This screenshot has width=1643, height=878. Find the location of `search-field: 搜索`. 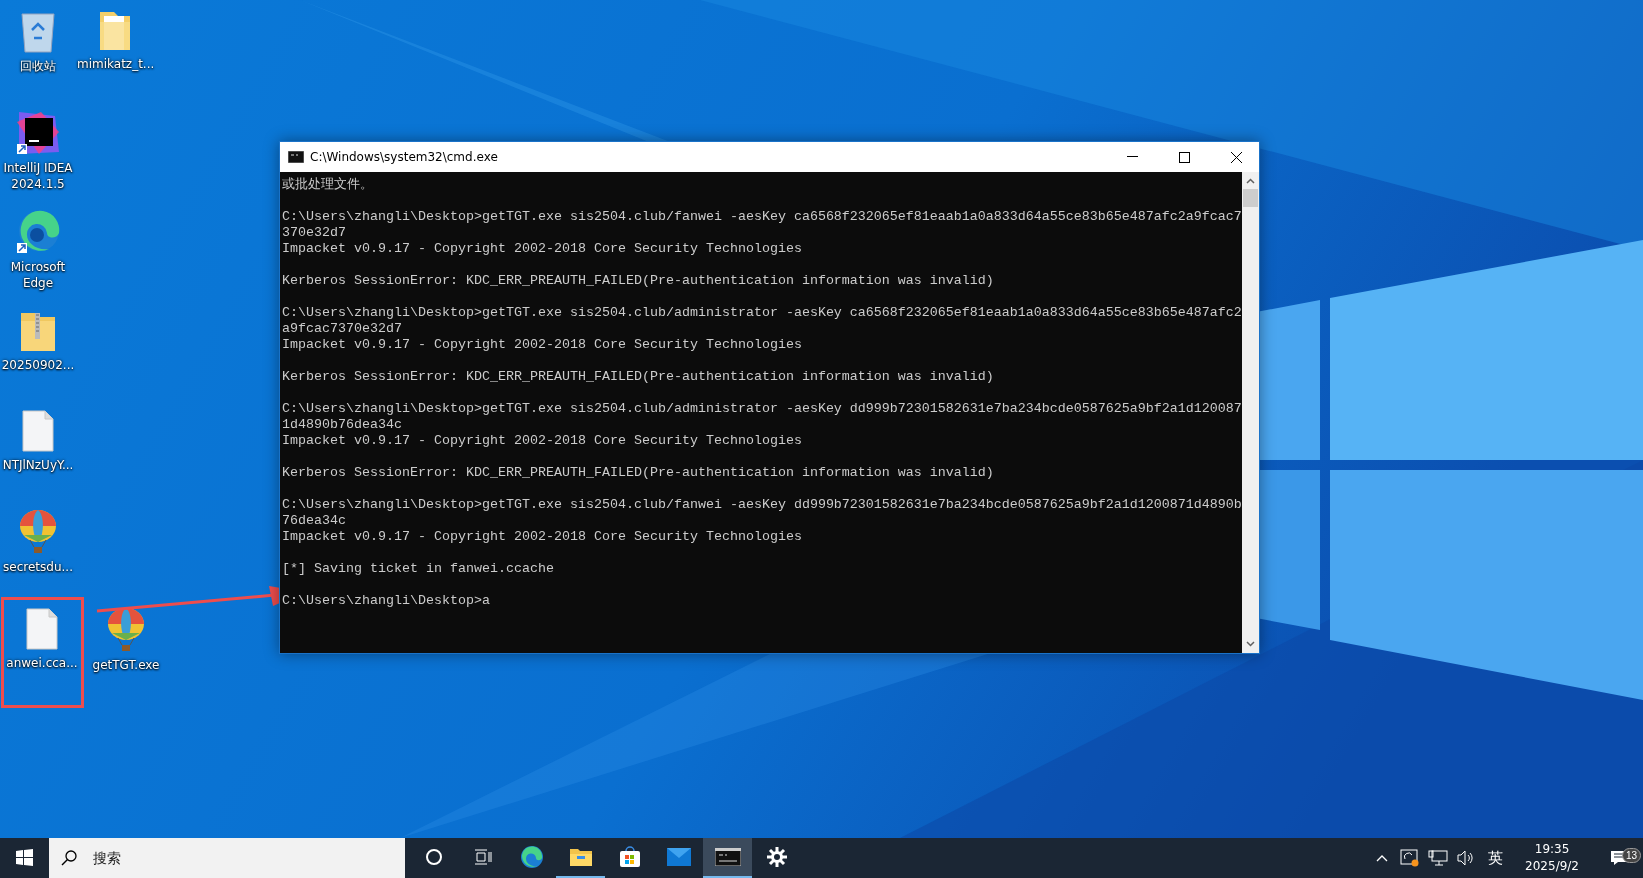

search-field: 搜索 is located at coordinates (218, 858).